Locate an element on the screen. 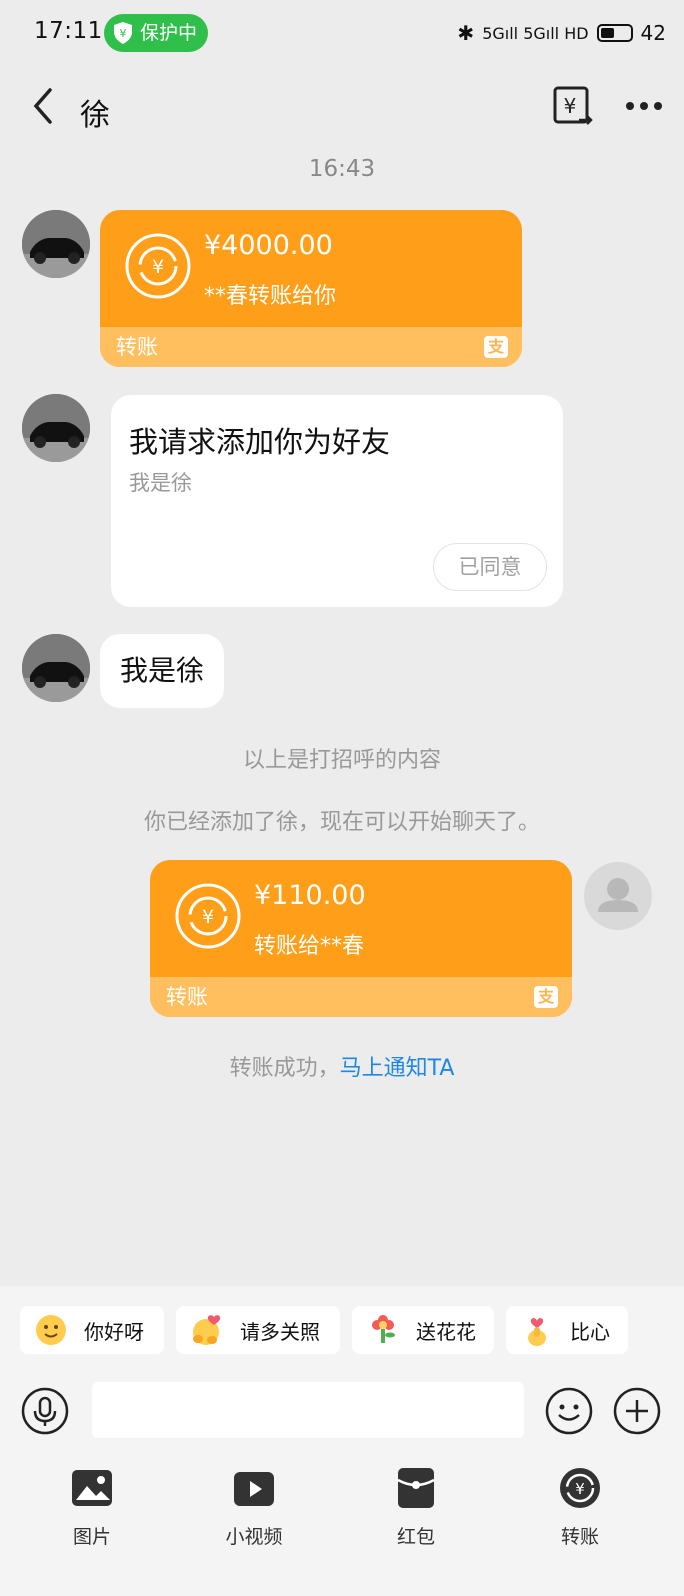  signal-indicator: 5Gıll 5Gıll HD is located at coordinates (535, 33).